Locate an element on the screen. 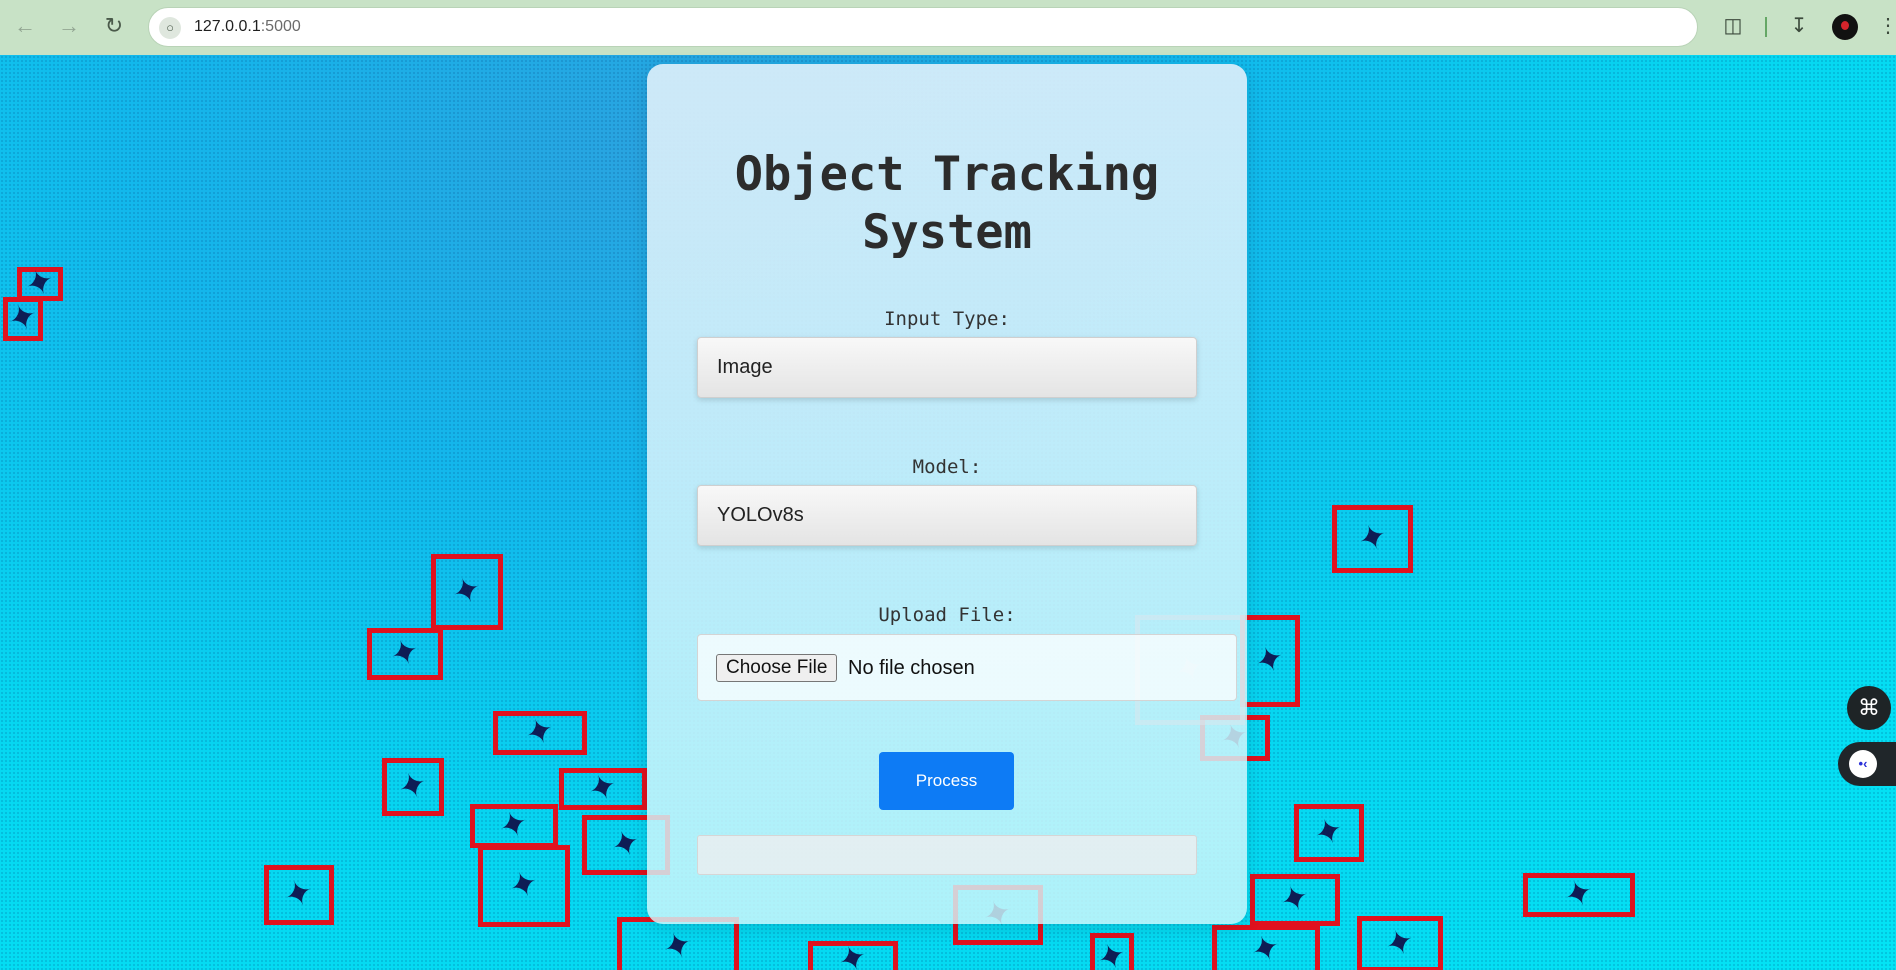 The width and height of the screenshot is (1896, 970). file-status-text: No file chosen is located at coordinates (911, 668).